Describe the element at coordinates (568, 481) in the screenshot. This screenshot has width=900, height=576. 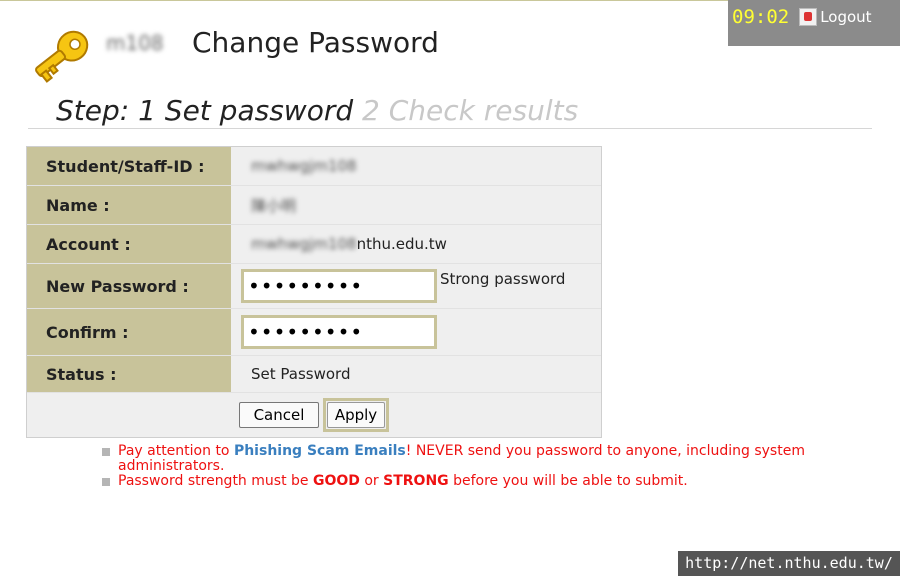
I see `notice-text: before you will be able to submit.` at that location.